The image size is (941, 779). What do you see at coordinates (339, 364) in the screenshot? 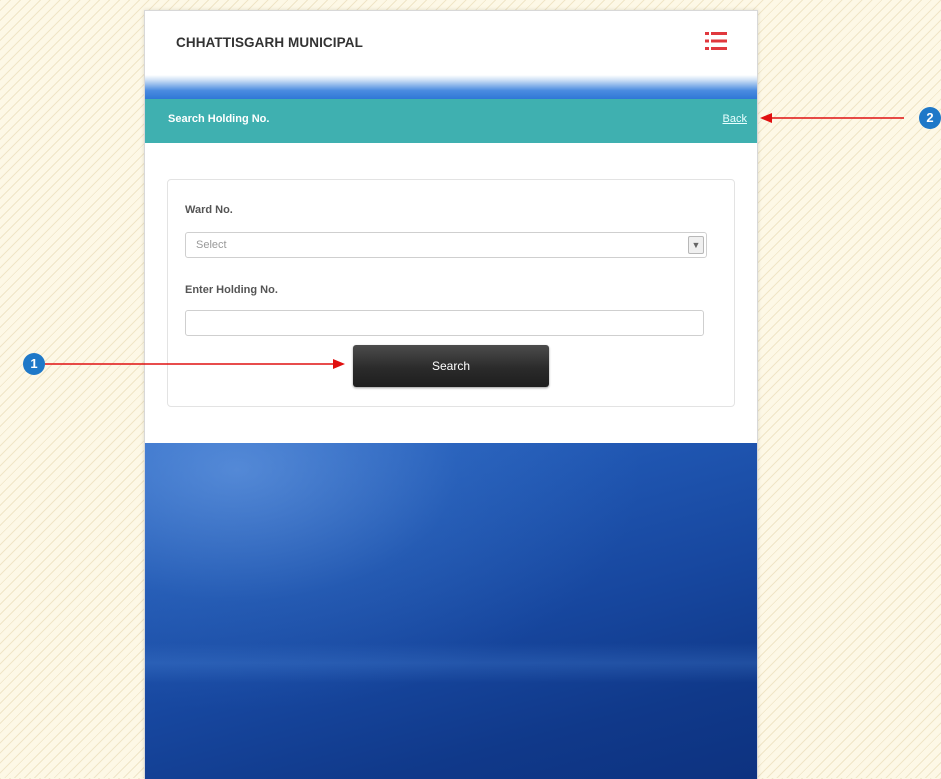
I see `annotation-arrow-1-head` at bounding box center [339, 364].